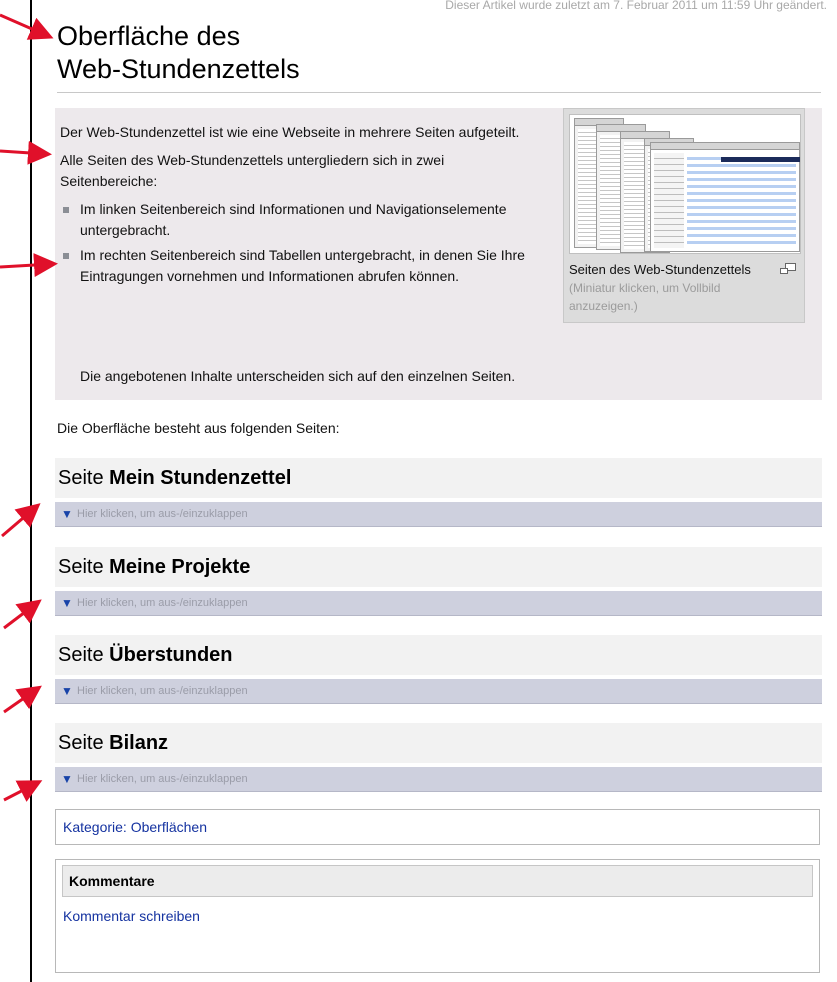 Image resolution: width=837 pixels, height=982 pixels. What do you see at coordinates (149, 36) in the screenshot?
I see `page-title-line-1: Oberfläche des` at bounding box center [149, 36].